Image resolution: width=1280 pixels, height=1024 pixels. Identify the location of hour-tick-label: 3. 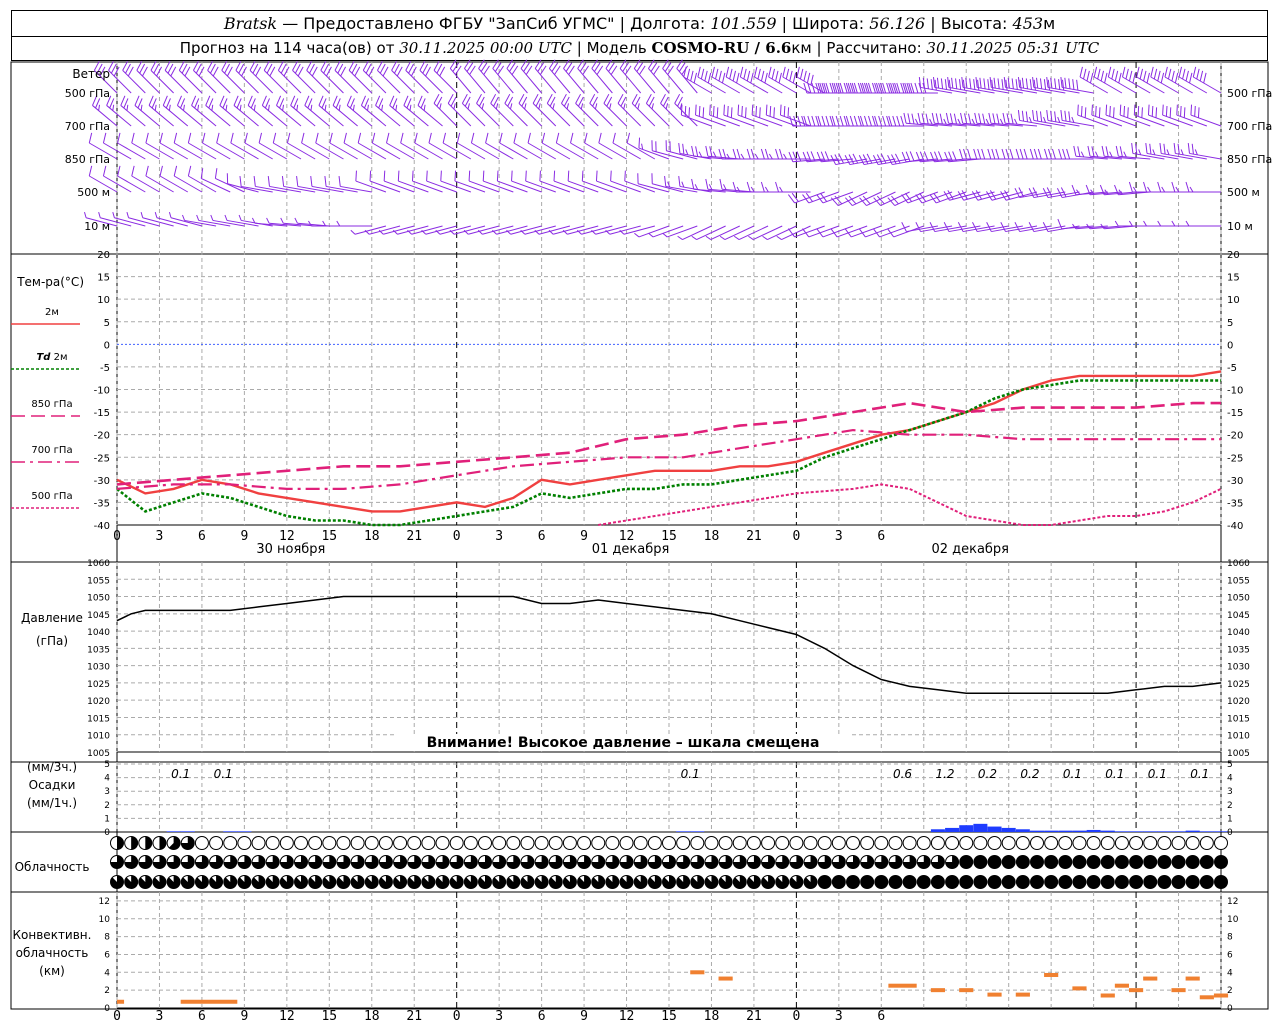
(839, 536).